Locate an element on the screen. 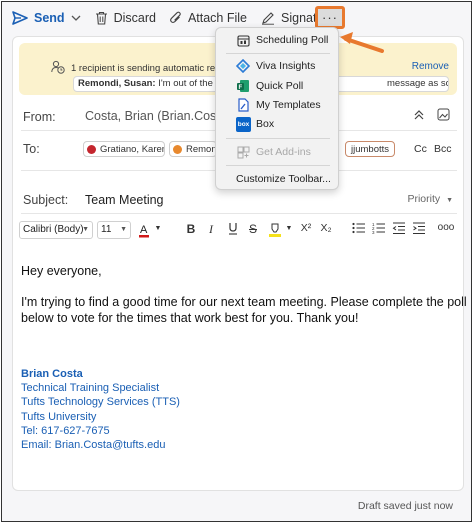  format-toolbar: Calibri (Body) ▼ 11 ▼ A ▼ B I S ▼ X² X₂ is located at coordinates (239, 231).